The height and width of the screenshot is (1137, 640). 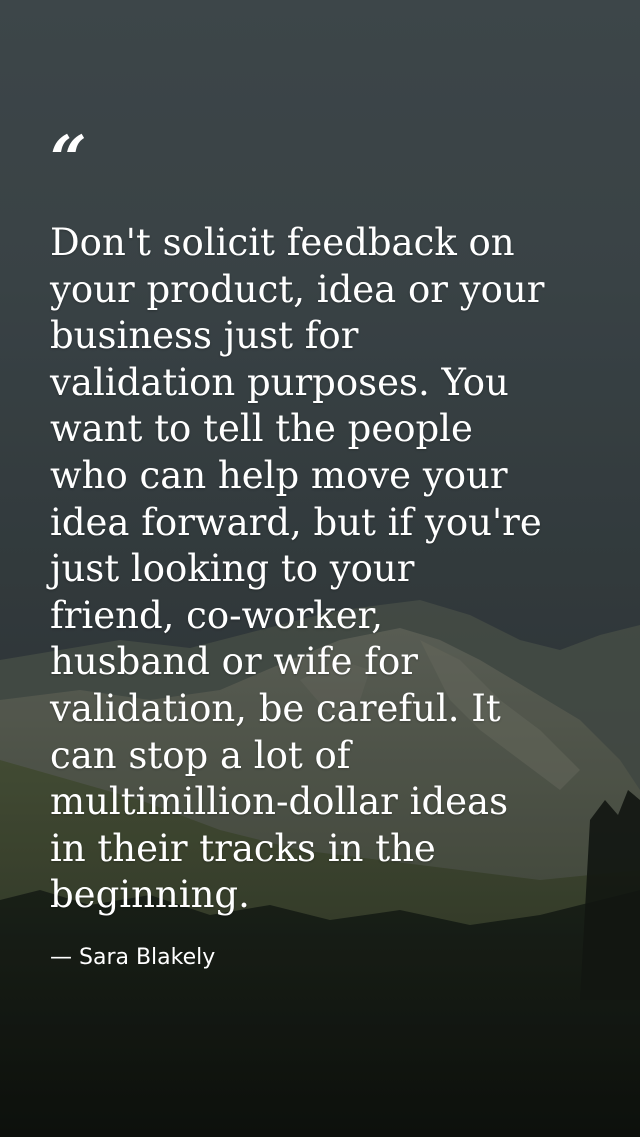 I want to click on quote-author: — Sara Blakely, so click(x=133, y=957).